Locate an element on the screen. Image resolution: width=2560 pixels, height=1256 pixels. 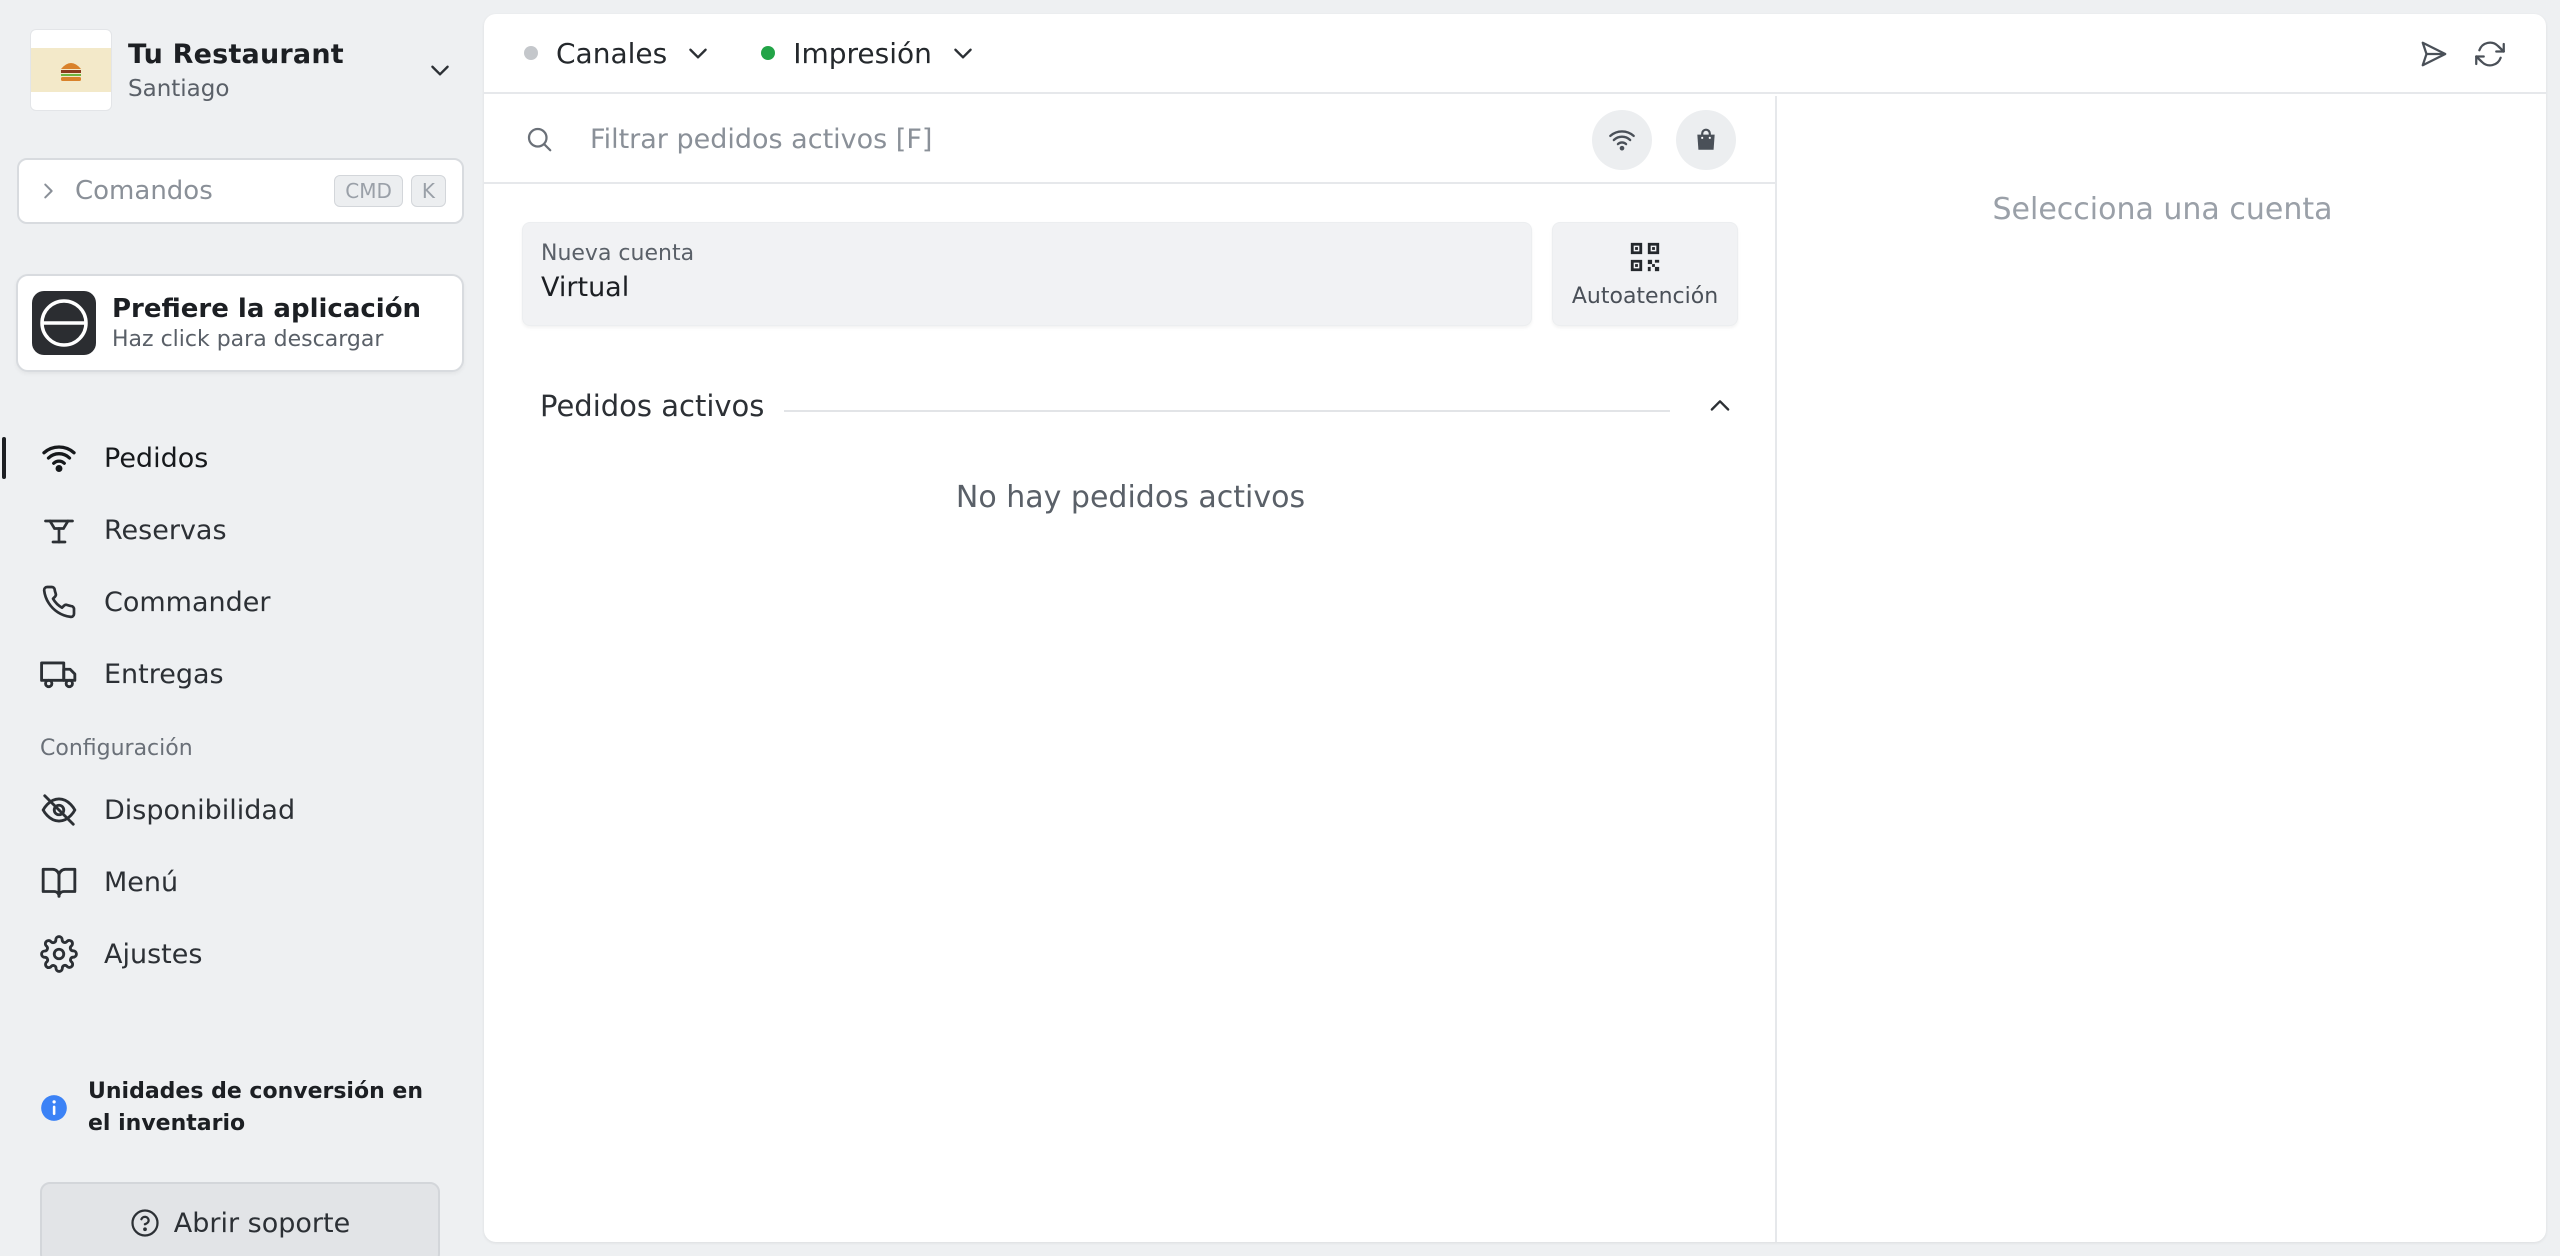
active-orders-header: Pedidos activos is located at coordinates (1140, 406).